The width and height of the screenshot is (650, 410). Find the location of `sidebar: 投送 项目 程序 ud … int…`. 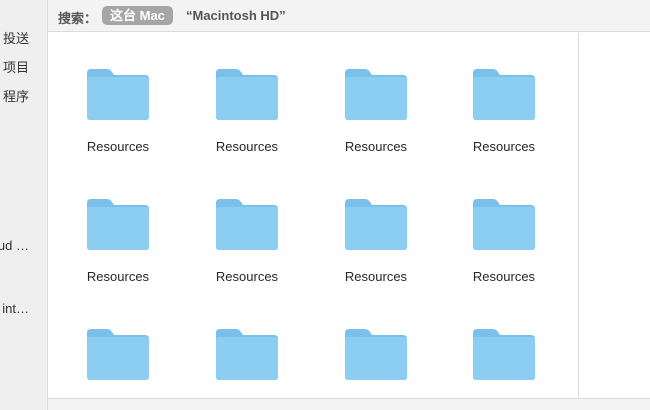

sidebar: 投送 项目 程序 ud … int… is located at coordinates (24, 205).